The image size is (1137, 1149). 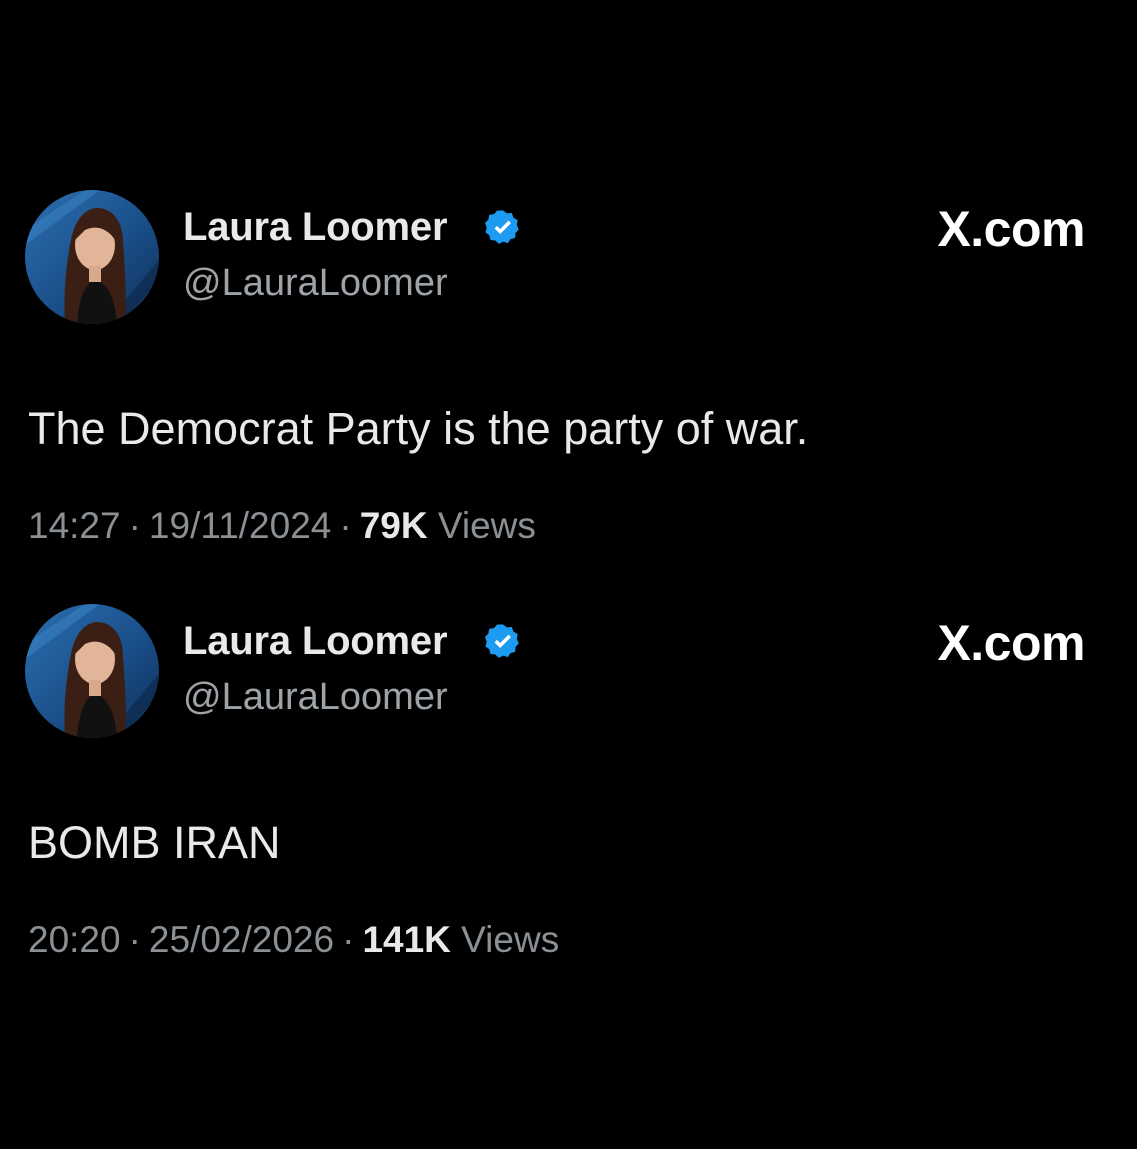 What do you see at coordinates (406, 939) in the screenshot?
I see `views-count: 141K` at bounding box center [406, 939].